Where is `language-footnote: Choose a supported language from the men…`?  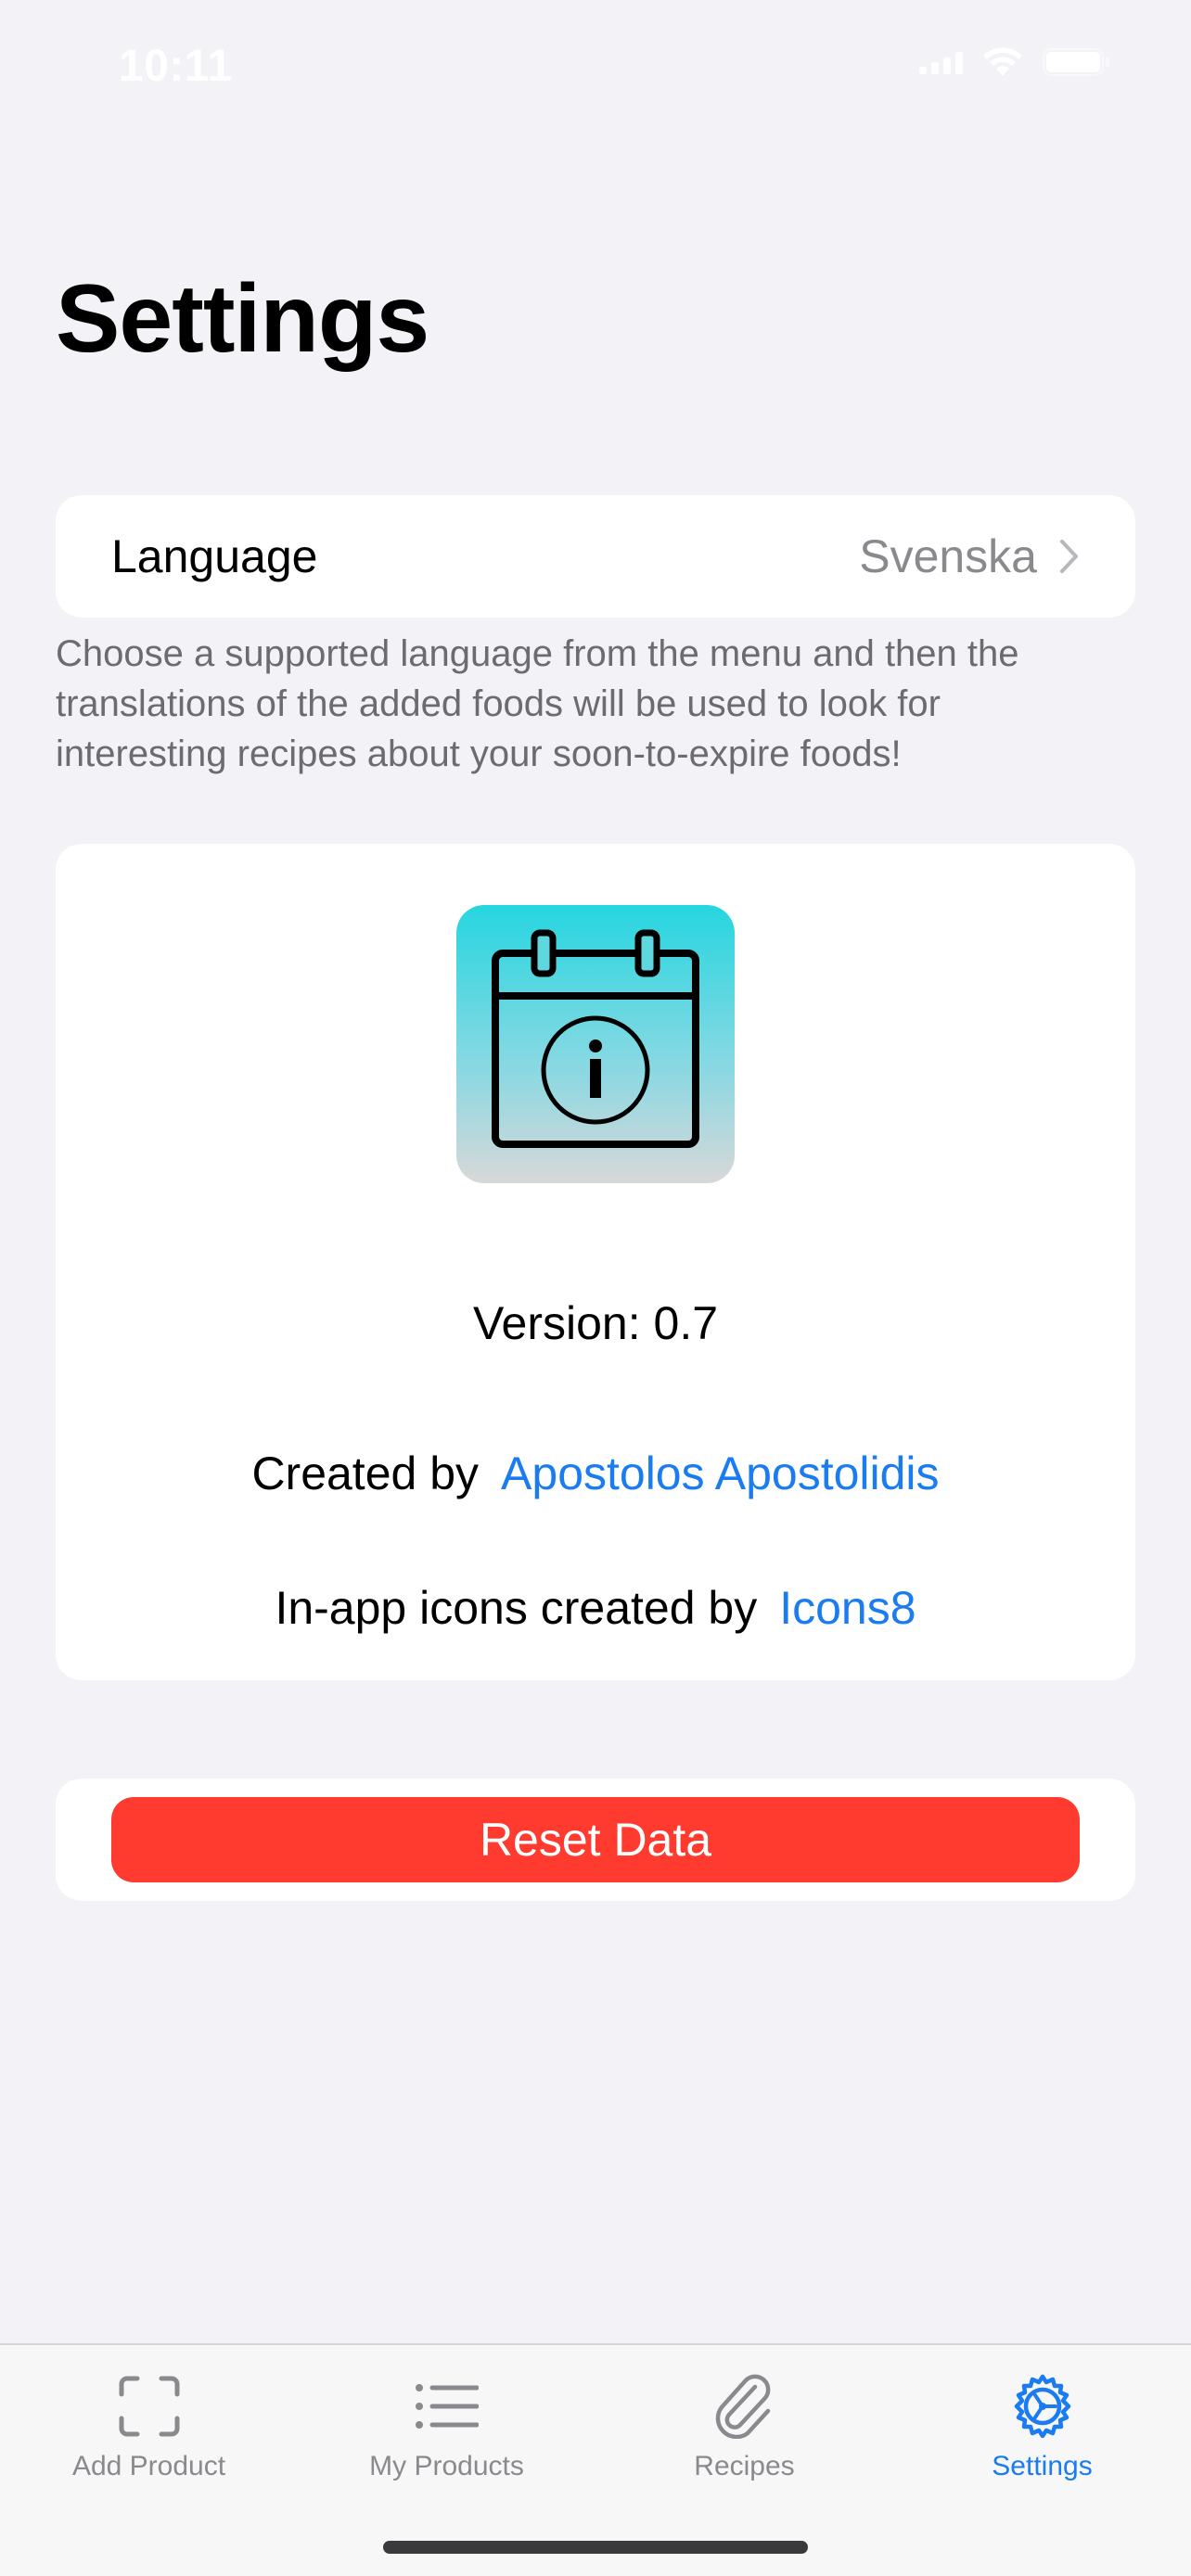 language-footnote: Choose a supported language from the men… is located at coordinates (537, 703).